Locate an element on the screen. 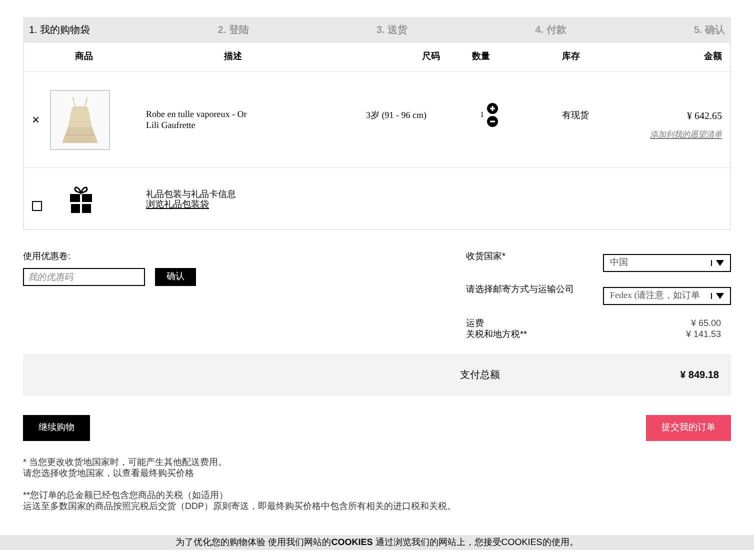 The height and width of the screenshot is (557, 754). note-text: **您订单的总金额已经包含您商品的关税（如适用） is located at coordinates (126, 495).